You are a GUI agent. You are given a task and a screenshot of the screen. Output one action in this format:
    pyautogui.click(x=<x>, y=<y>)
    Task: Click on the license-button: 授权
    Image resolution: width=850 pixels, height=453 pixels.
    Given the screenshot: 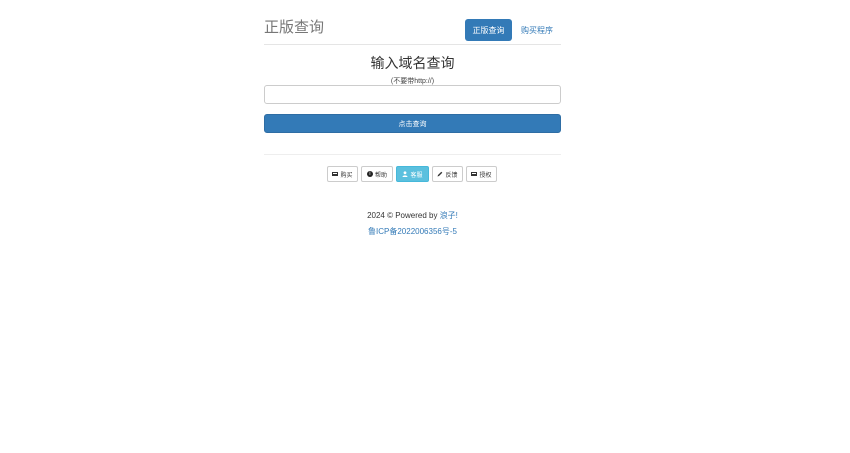 What is the action you would take?
    pyautogui.click(x=481, y=174)
    